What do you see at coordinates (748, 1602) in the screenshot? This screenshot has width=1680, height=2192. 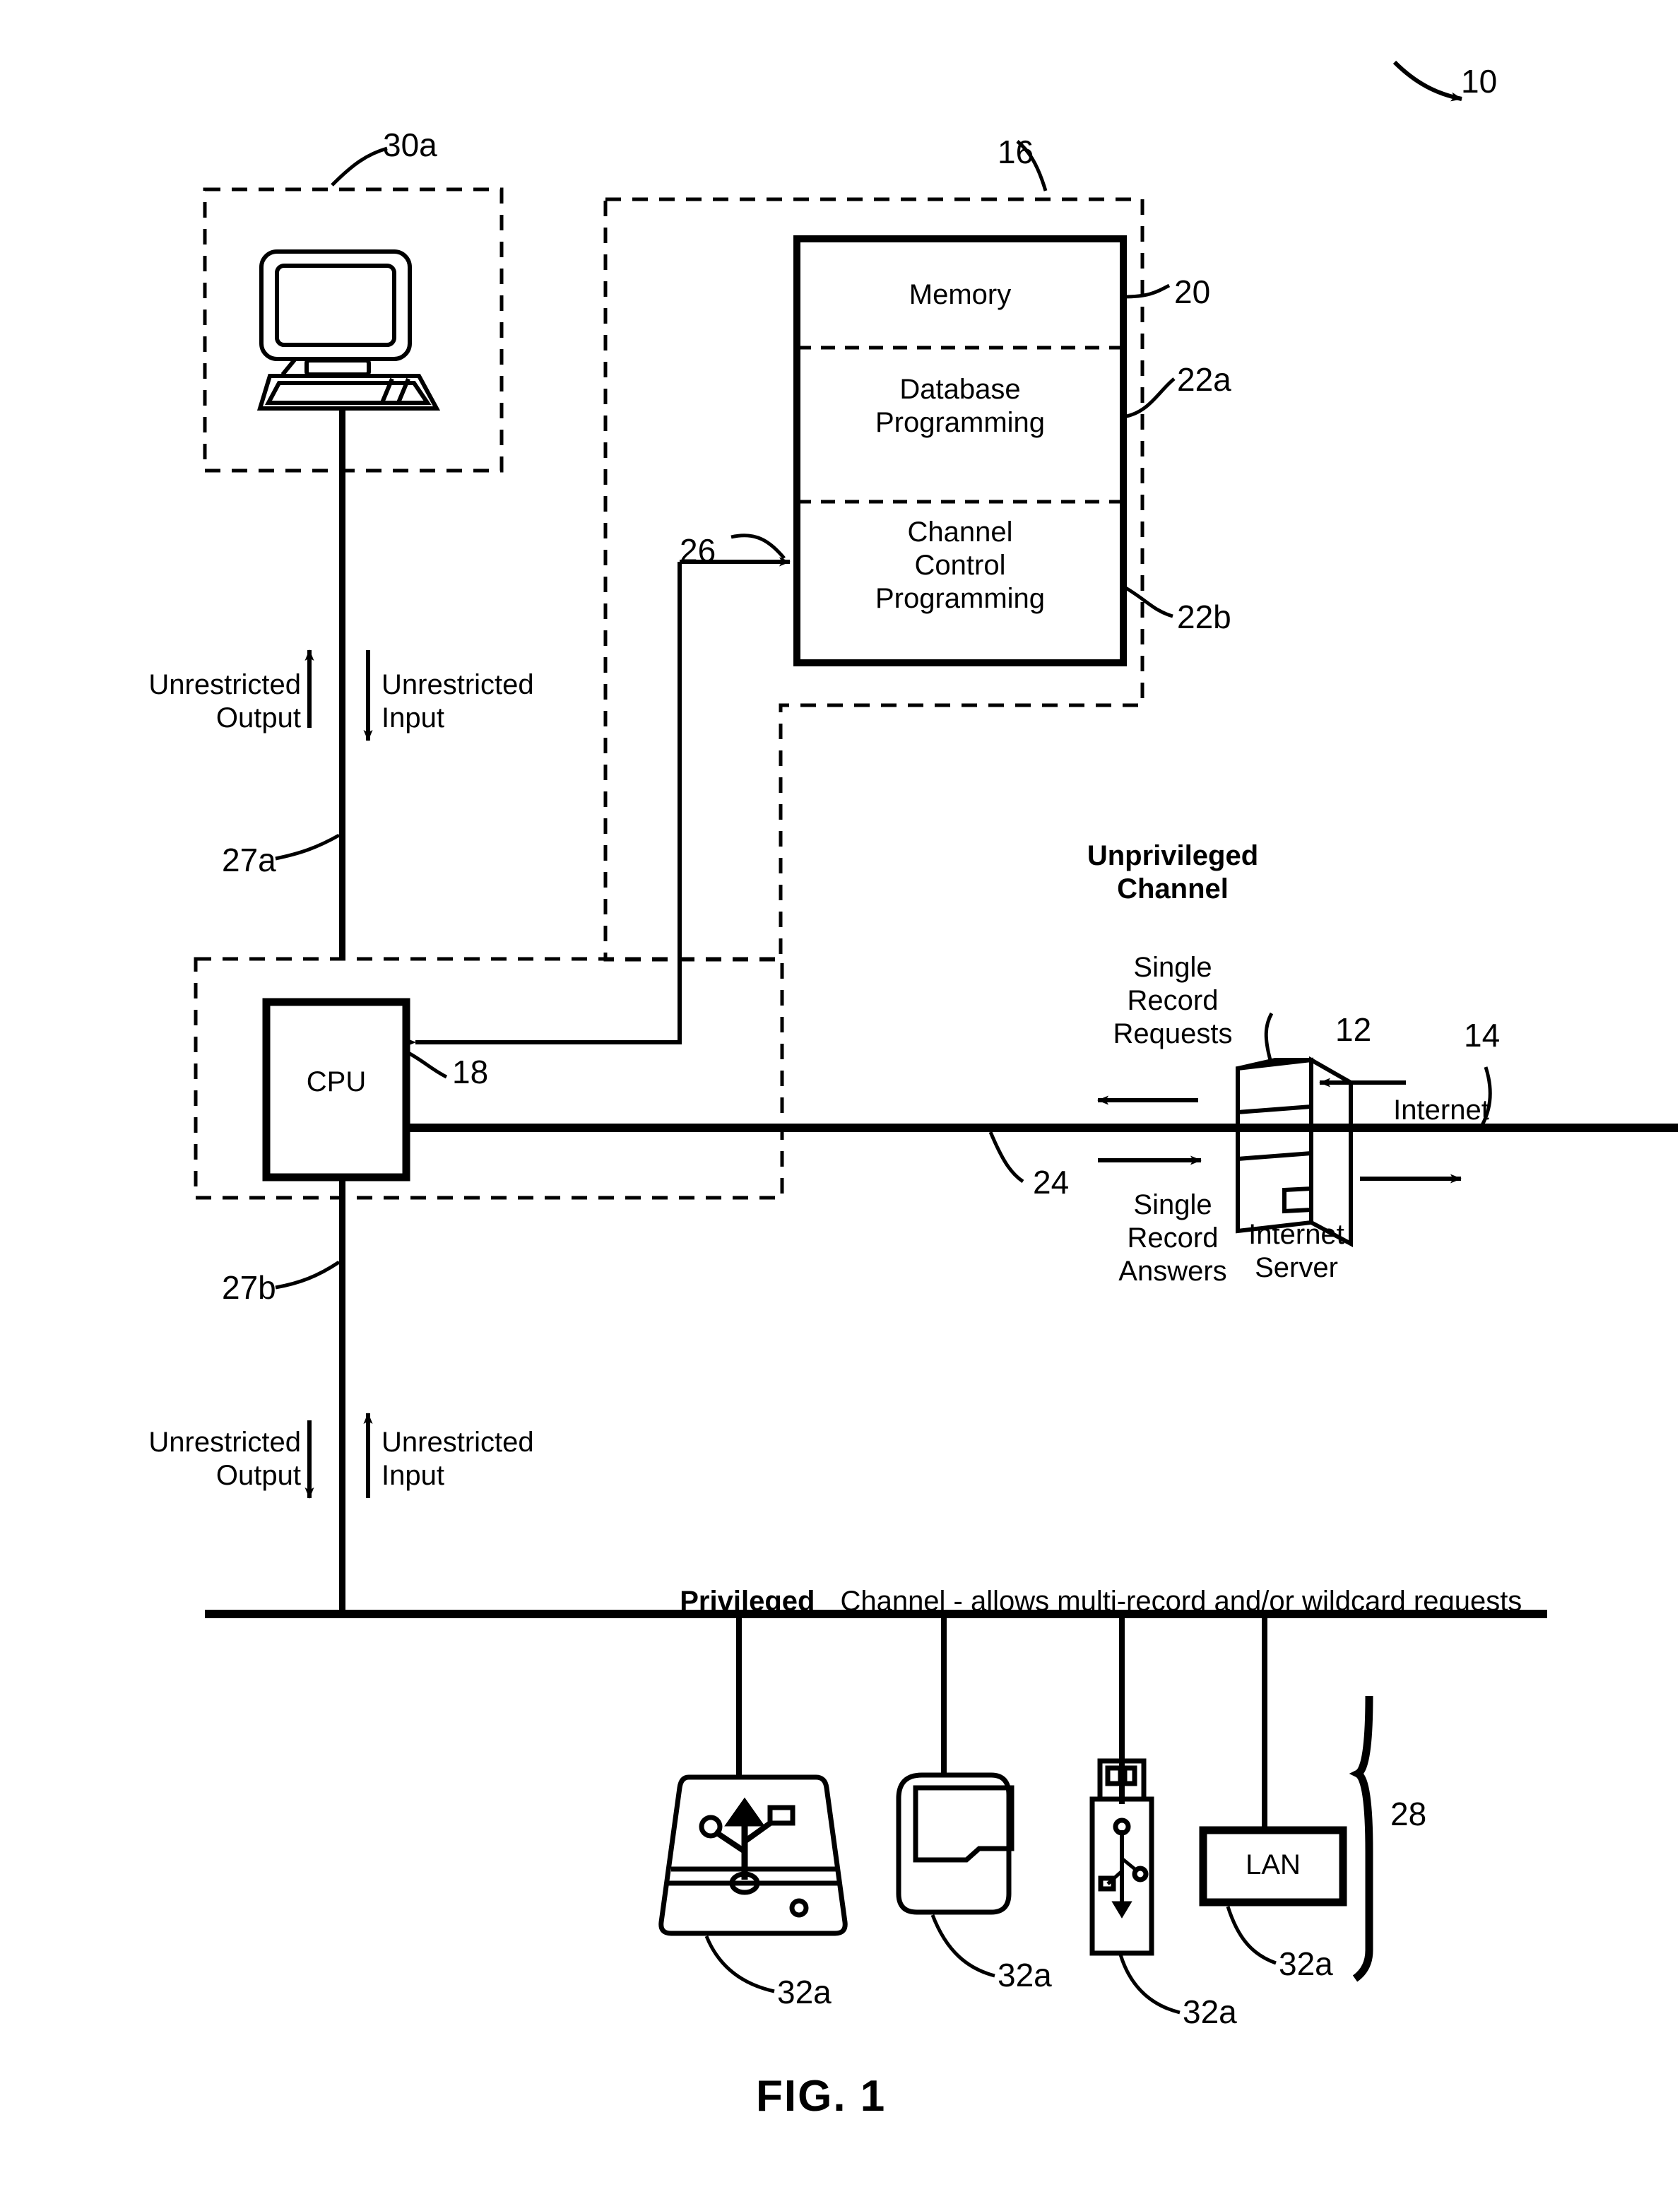 I see `privileged-channel-bold-word: Privileged` at bounding box center [748, 1602].